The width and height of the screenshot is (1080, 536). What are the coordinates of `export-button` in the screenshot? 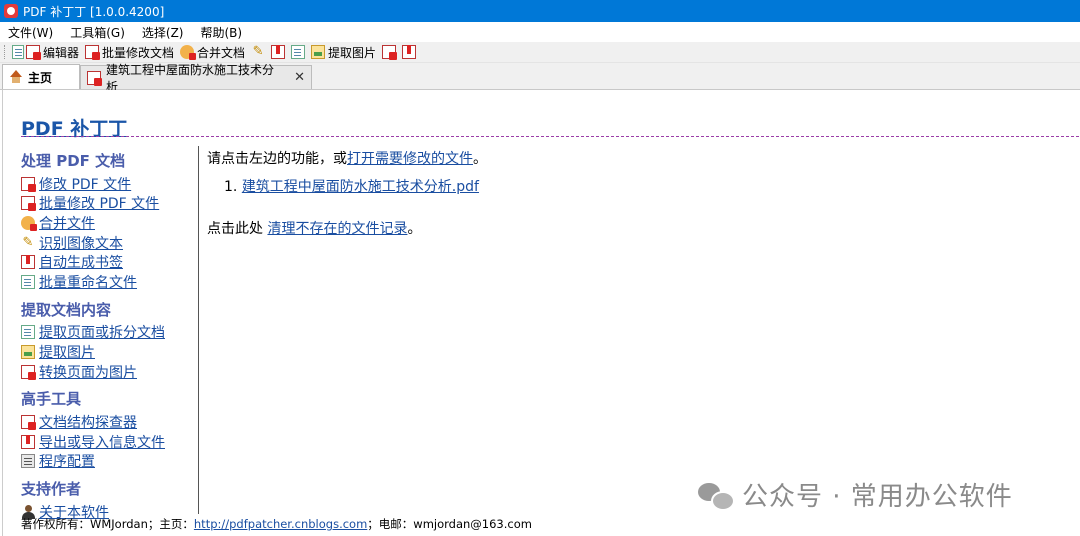 It's located at (409, 52).